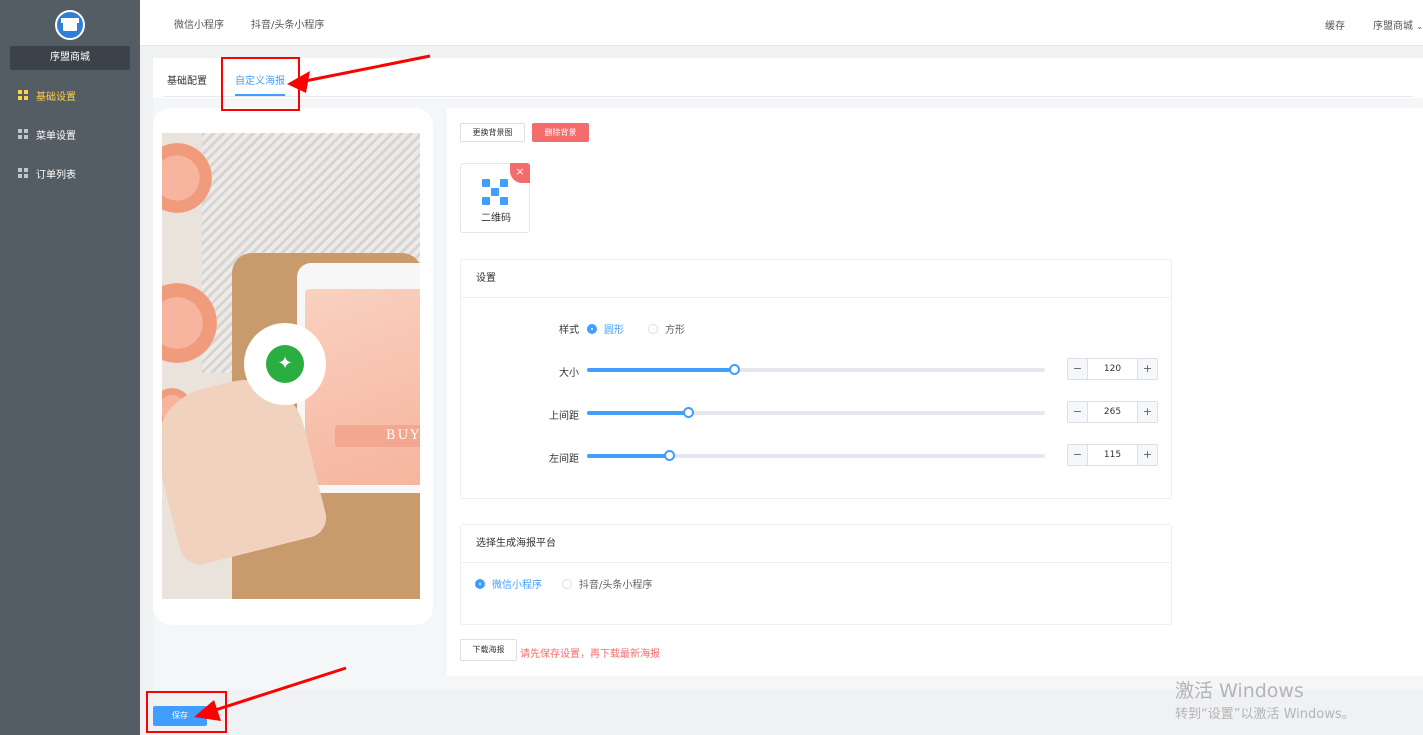  I want to click on size-value: 120, so click(1112, 369).